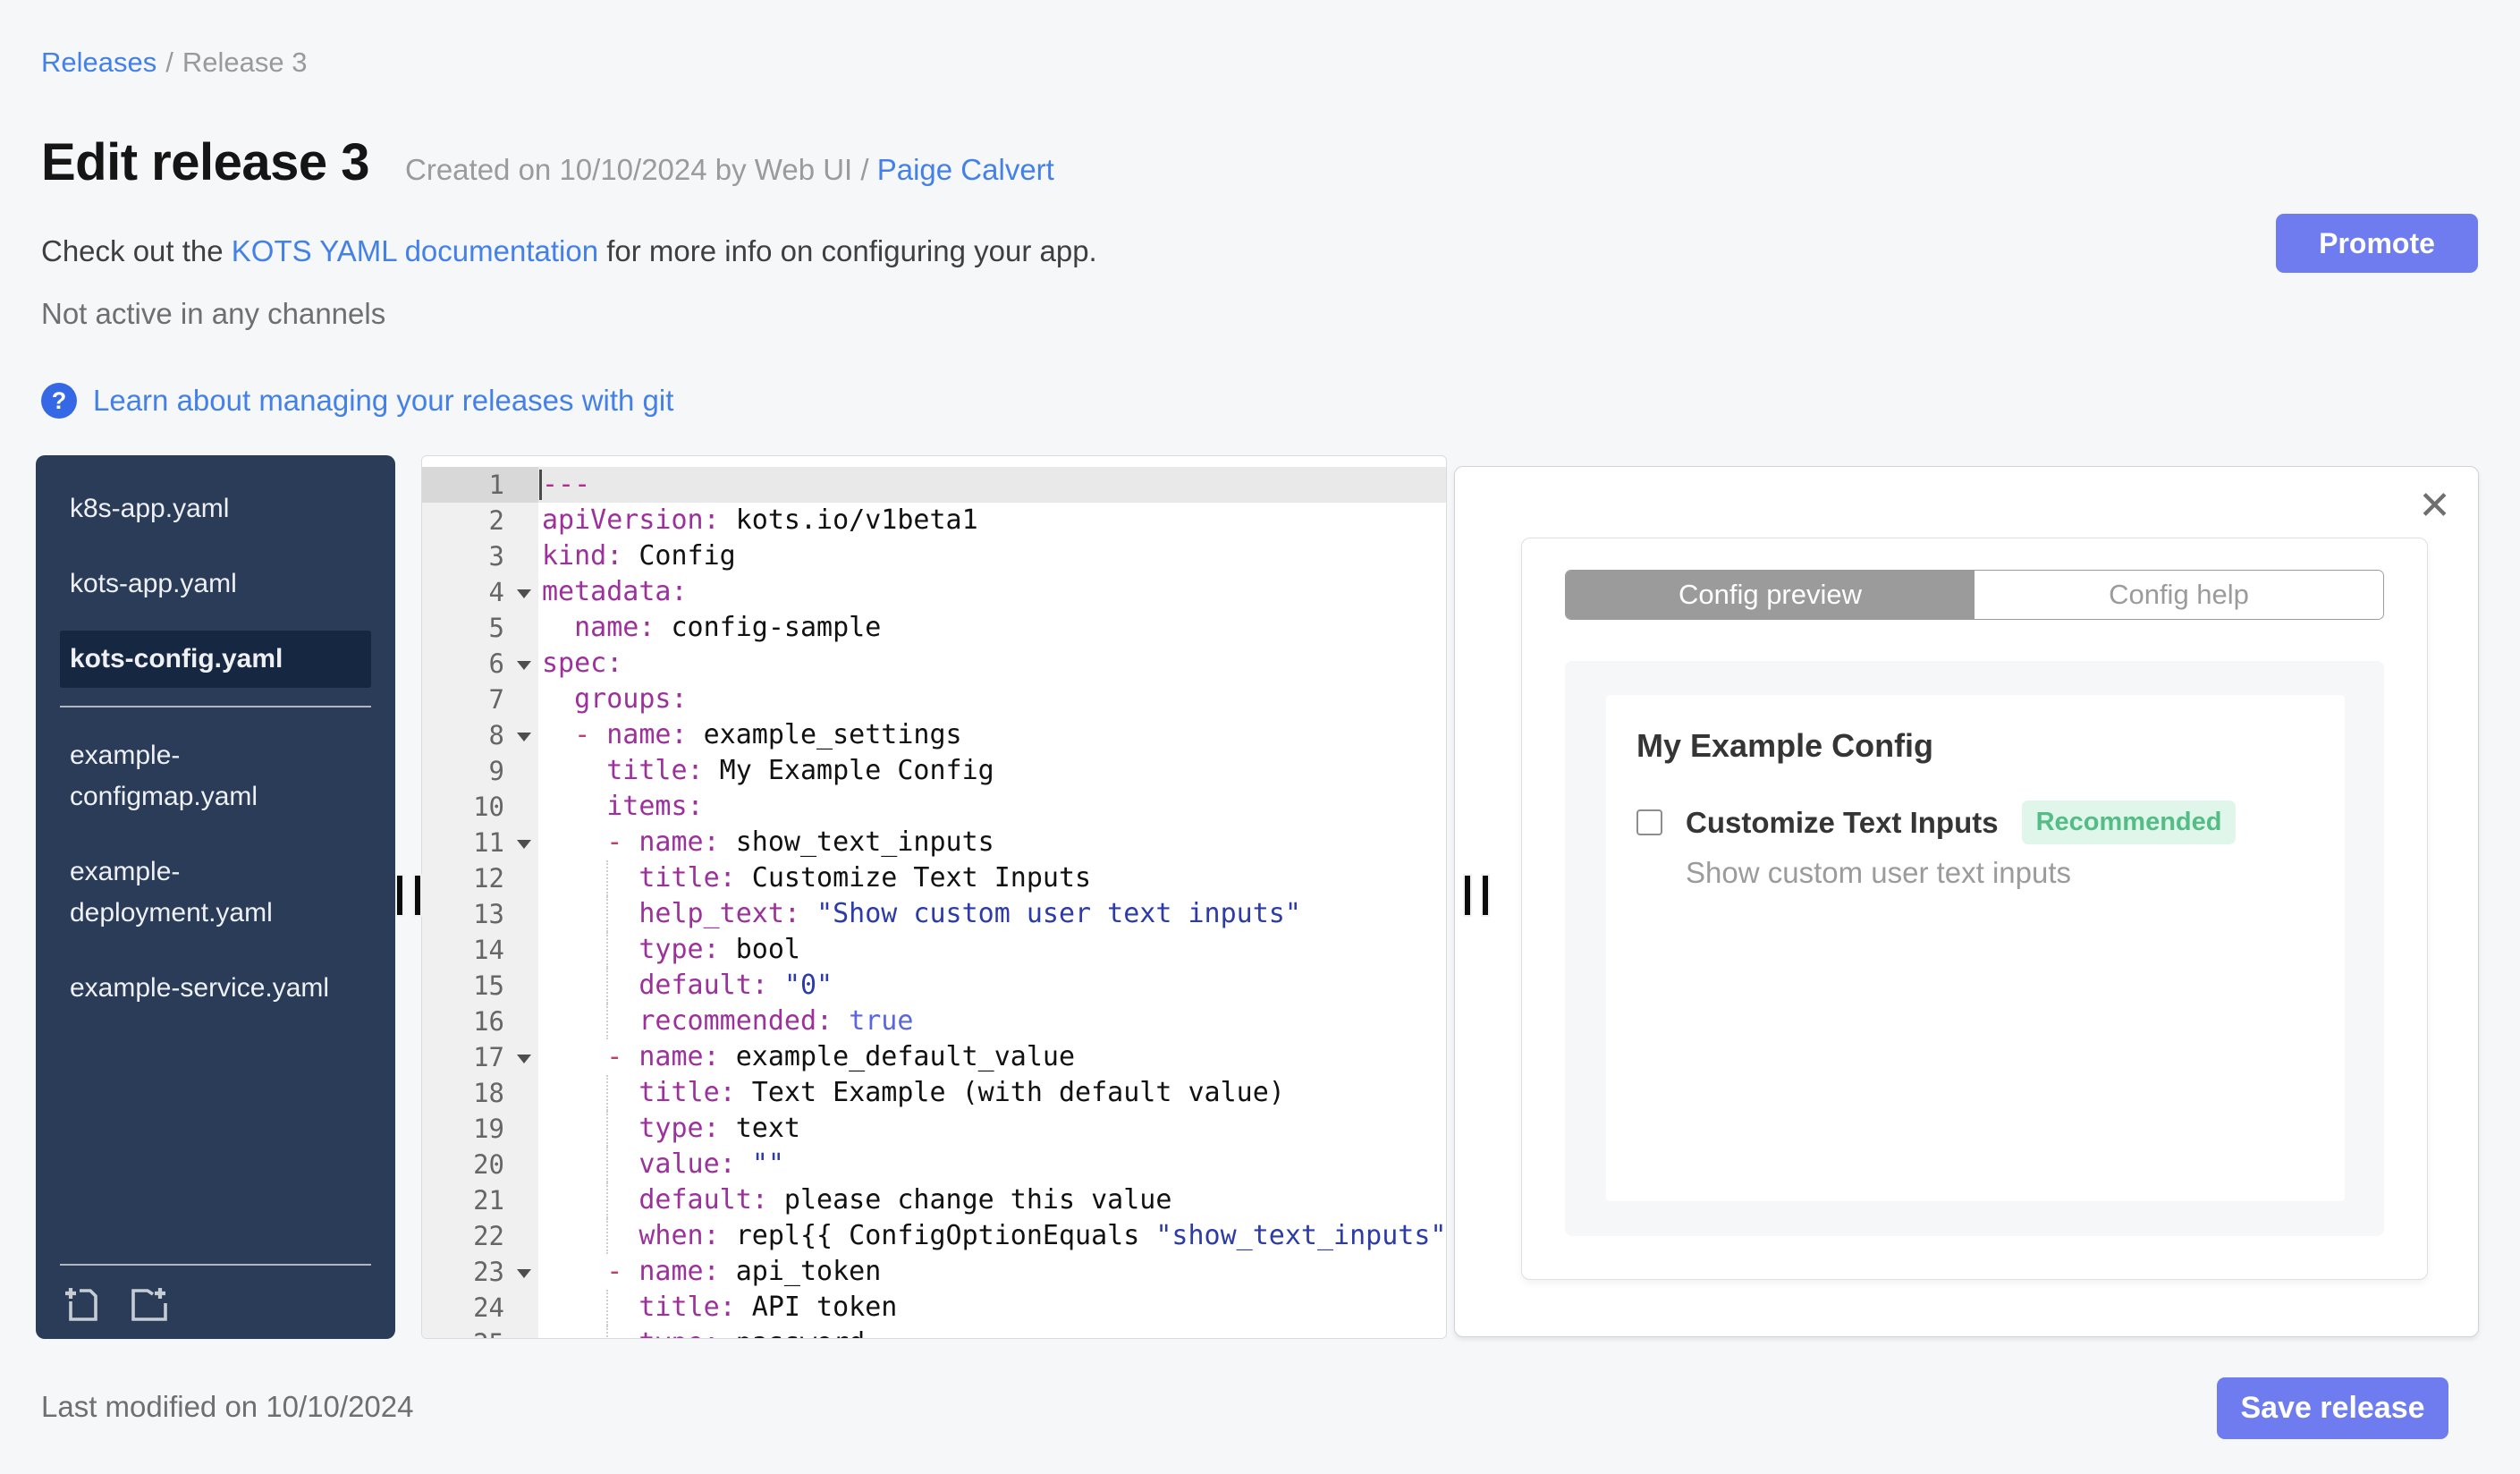  What do you see at coordinates (992, 556) in the screenshot?
I see `code-line-text: kind: Config` at bounding box center [992, 556].